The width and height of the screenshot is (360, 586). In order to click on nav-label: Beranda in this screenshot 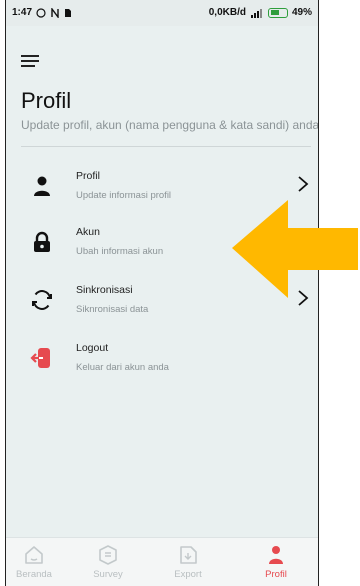, I will do `click(34, 574)`.